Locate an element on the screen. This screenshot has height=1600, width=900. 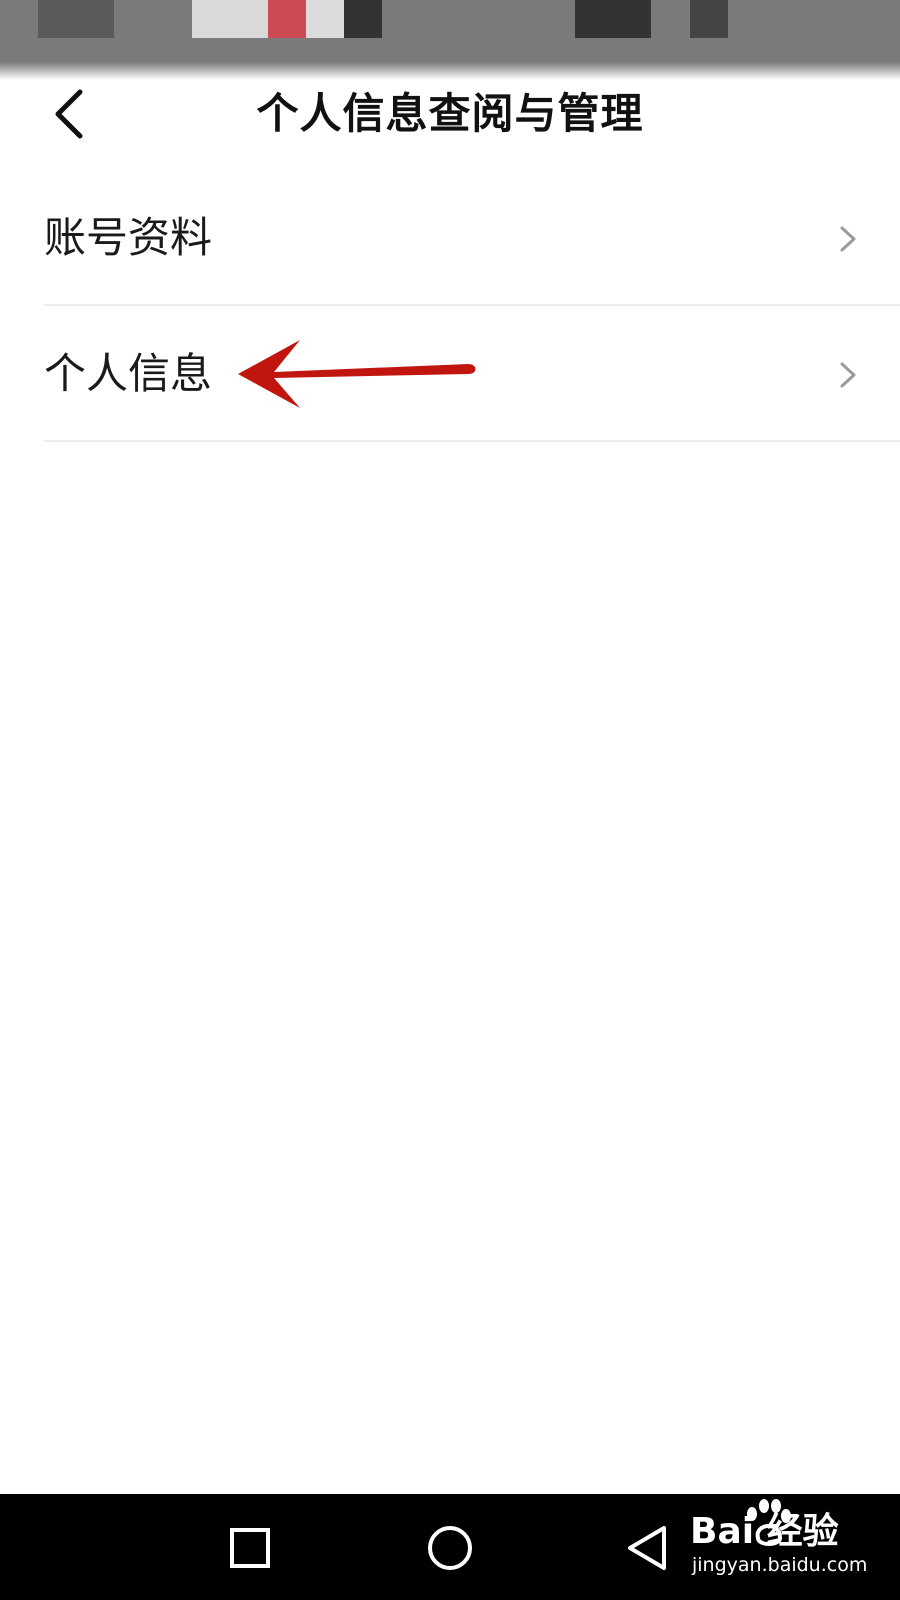
menu-item-account-profile: 账号资料 is located at coordinates (450, 238).